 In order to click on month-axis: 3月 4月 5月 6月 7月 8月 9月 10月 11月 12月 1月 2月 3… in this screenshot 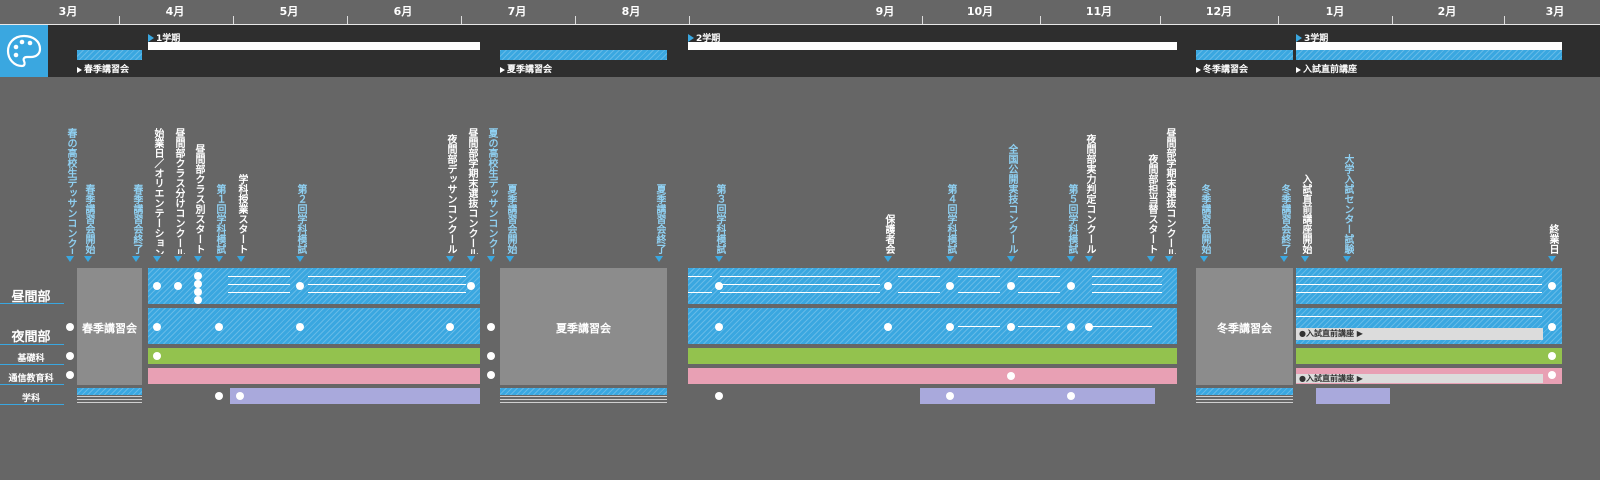, I will do `click(800, 12)`.